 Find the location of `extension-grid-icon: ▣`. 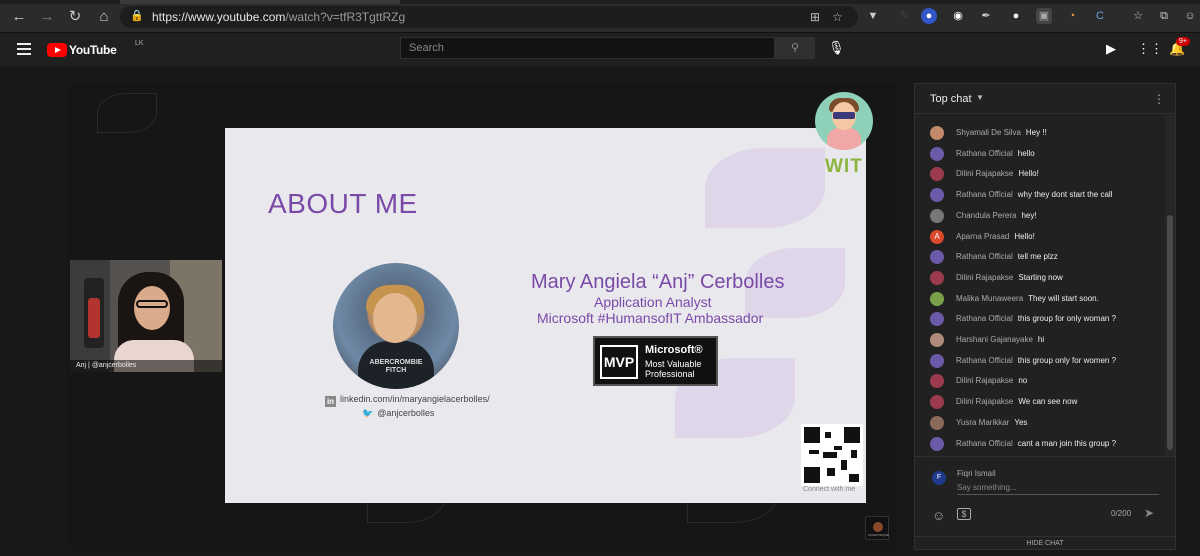

extension-grid-icon: ▣ is located at coordinates (1044, 16).